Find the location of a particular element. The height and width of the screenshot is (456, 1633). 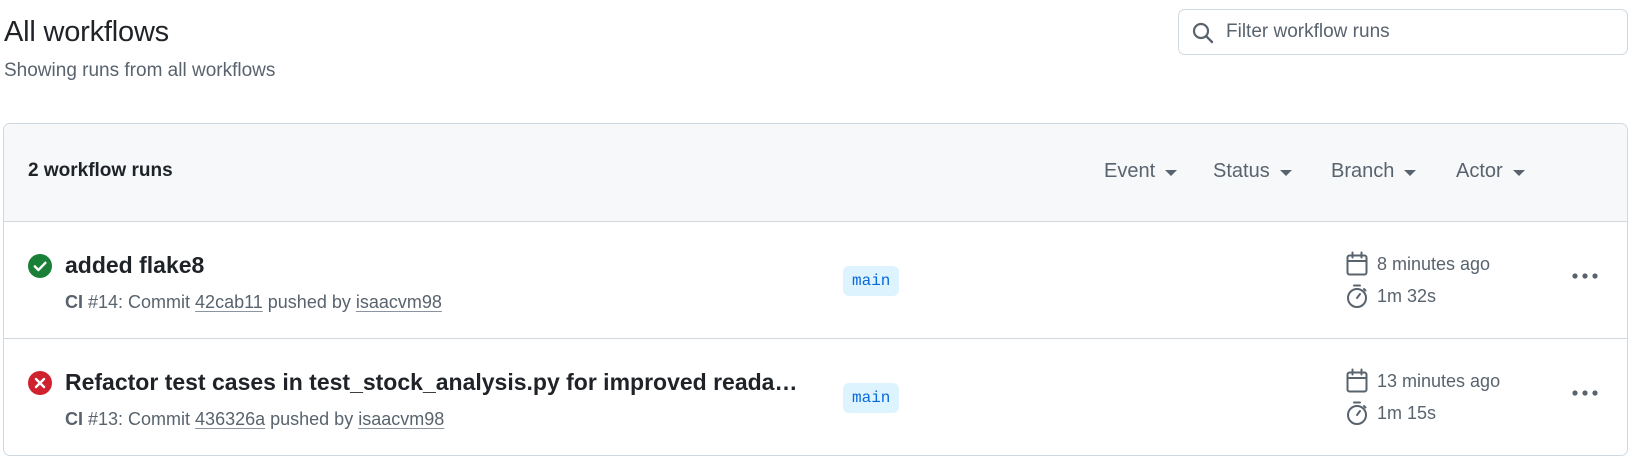

status-filter-dropdown: Status is located at coordinates (1252, 171).